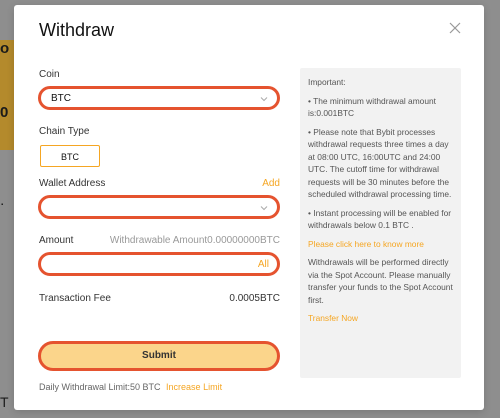  I want to click on transaction-fee-label: Transaction Fee, so click(75, 298).